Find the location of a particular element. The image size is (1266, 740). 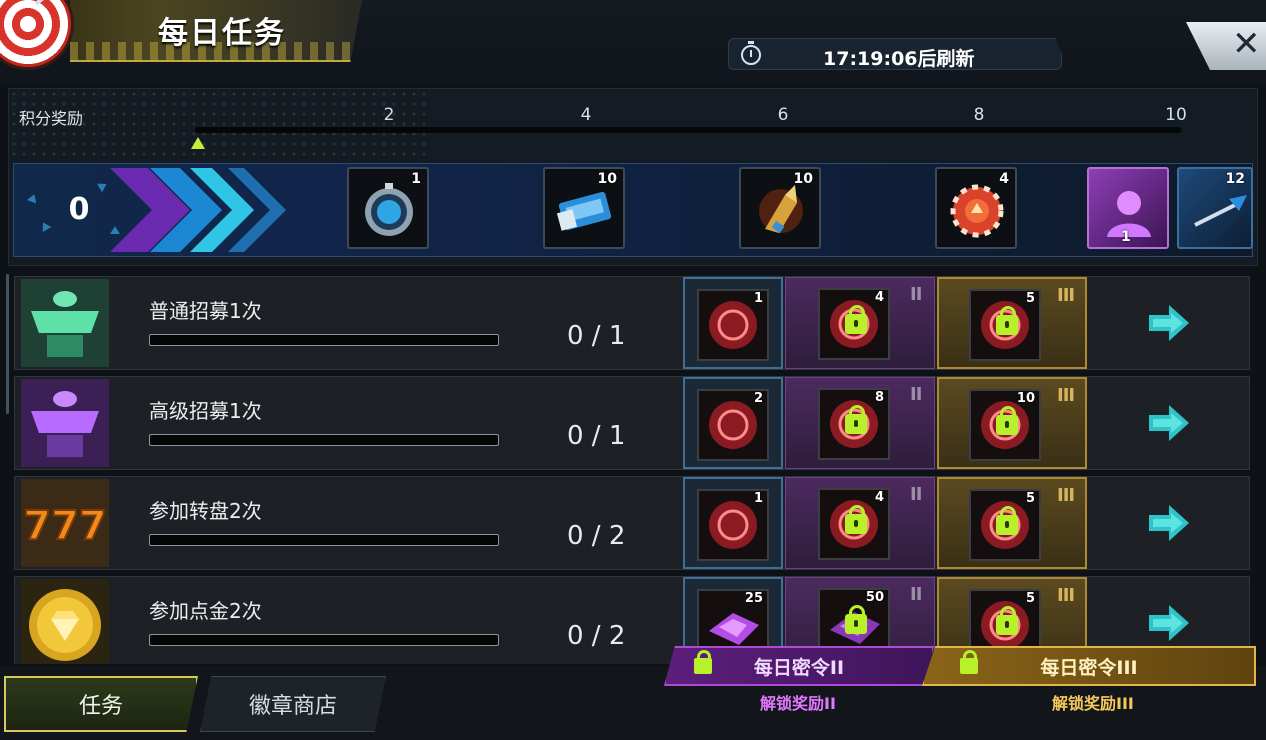

tab-badge-shop: 徽章商店 is located at coordinates (293, 704).